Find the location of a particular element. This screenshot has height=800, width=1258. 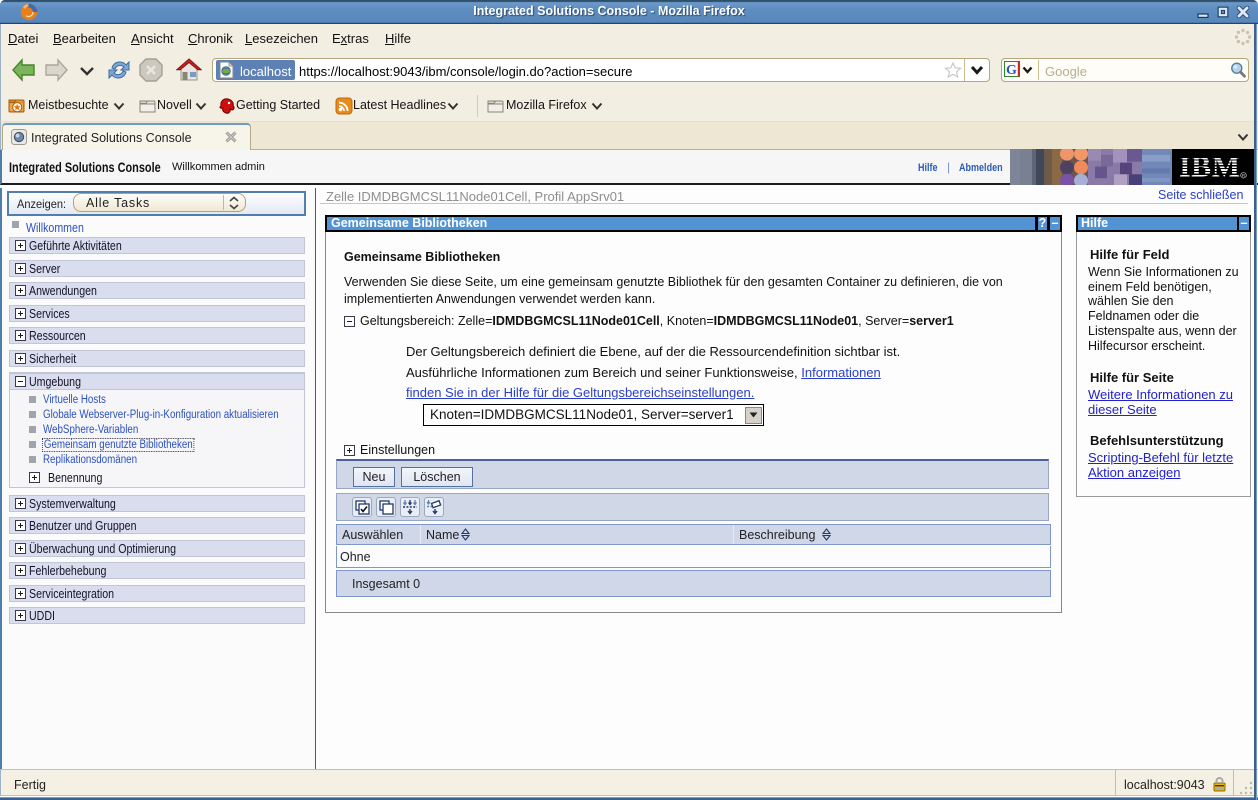

svg-text: G is located at coordinates (1011, 70).